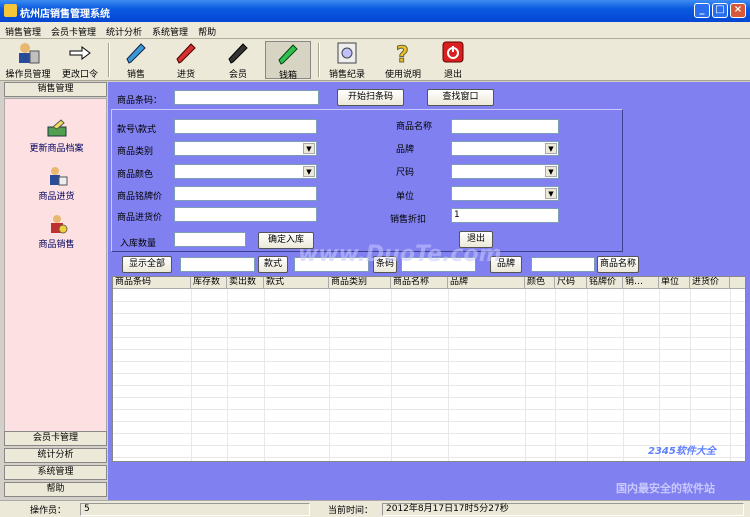 Image resolution: width=750 pixels, height=517 pixels. I want to click on style-filter-button: 款式, so click(273, 264).